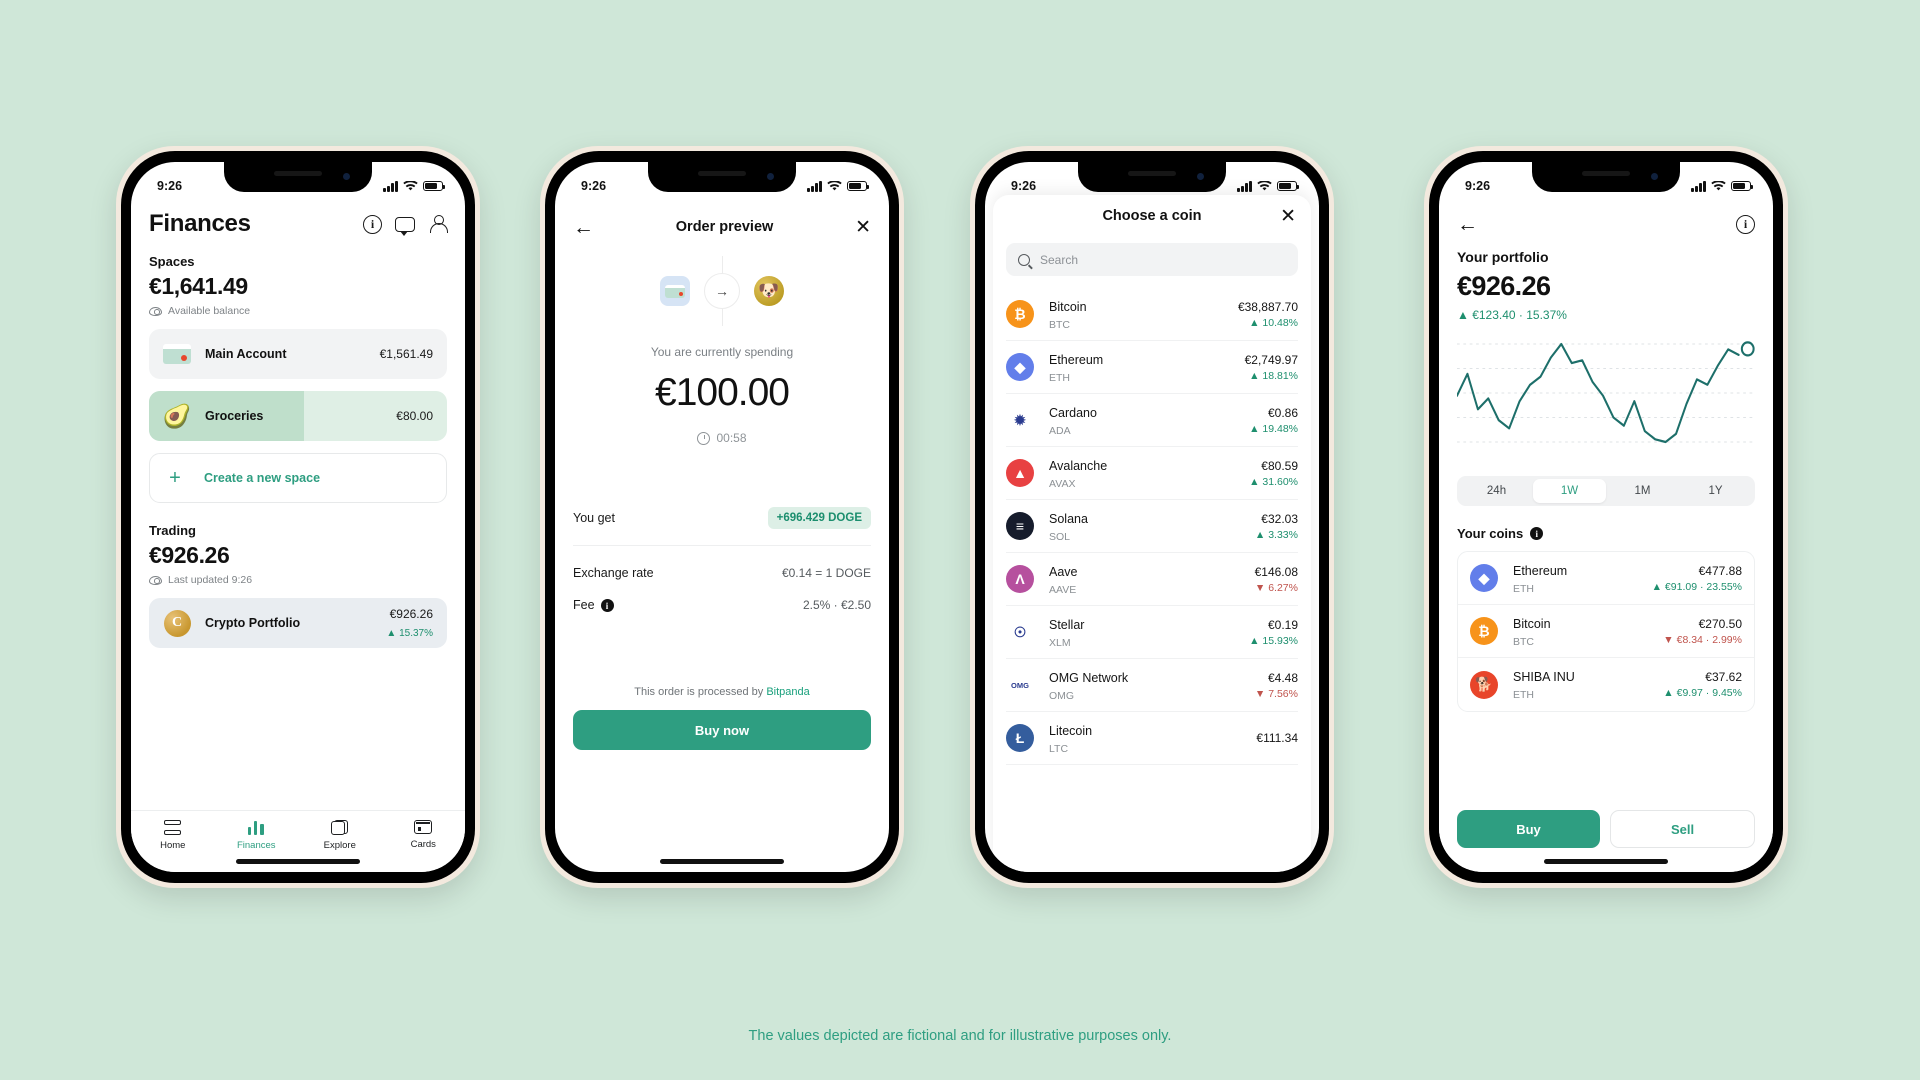 Image resolution: width=1920 pixels, height=1080 pixels. What do you see at coordinates (584, 605) in the screenshot?
I see `fee-label: Fee` at bounding box center [584, 605].